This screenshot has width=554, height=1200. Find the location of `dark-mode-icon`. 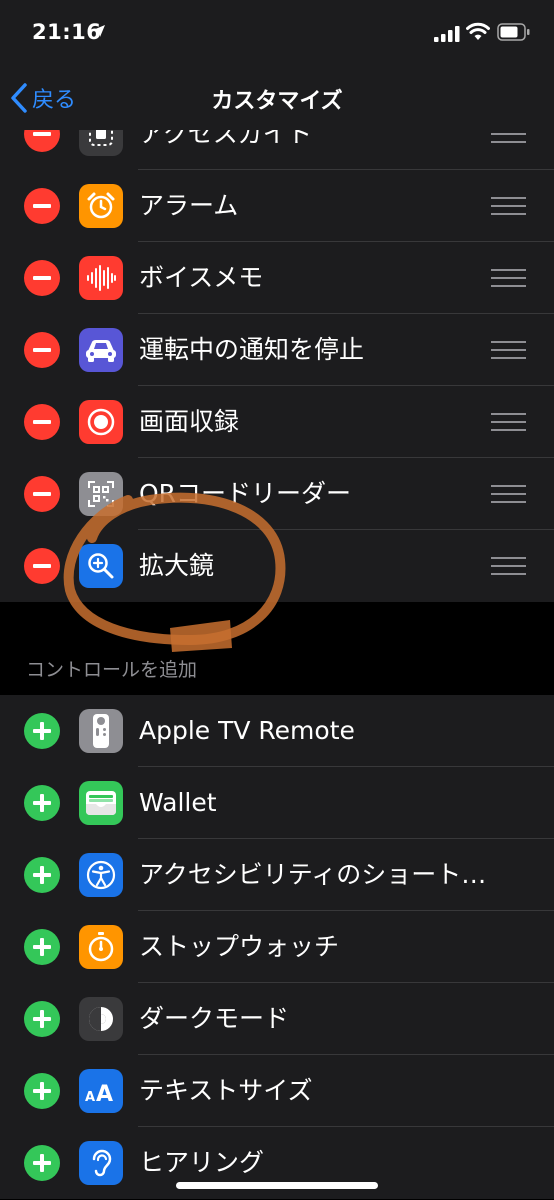

dark-mode-icon is located at coordinates (101, 1019).